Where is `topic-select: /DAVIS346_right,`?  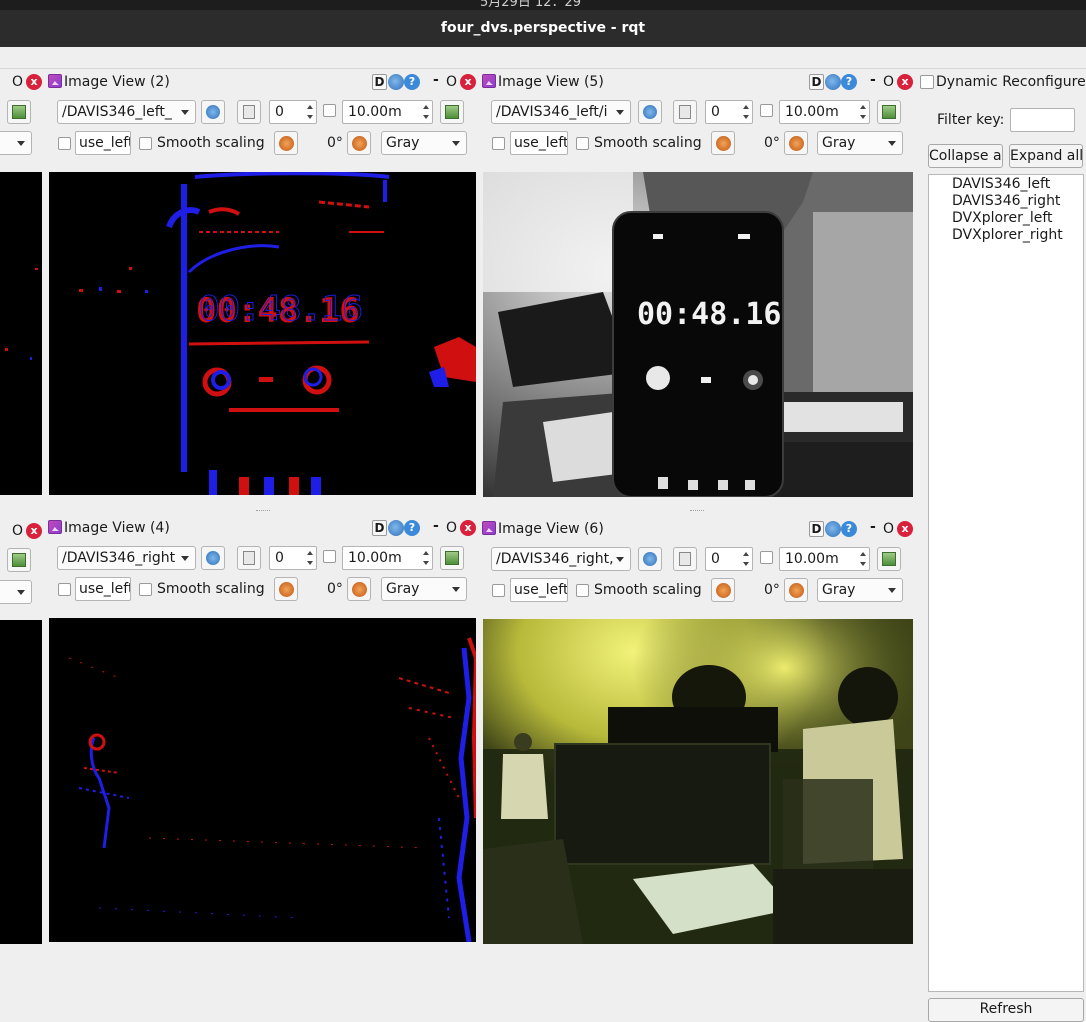 topic-select: /DAVIS346_right, is located at coordinates (561, 559).